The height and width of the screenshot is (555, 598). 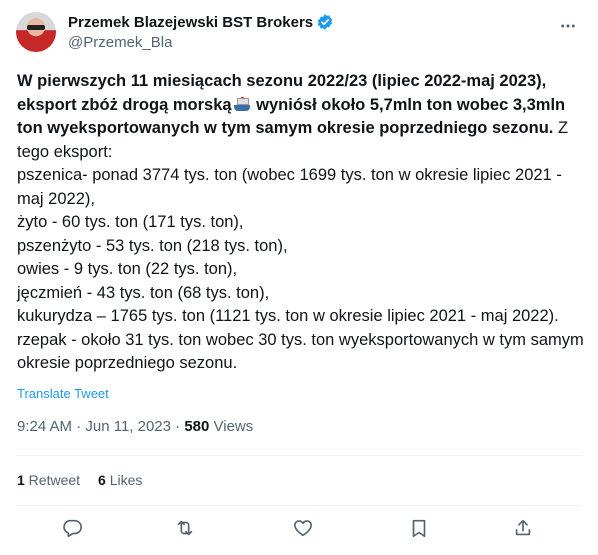 What do you see at coordinates (568, 26) in the screenshot?
I see `more-options-icon` at bounding box center [568, 26].